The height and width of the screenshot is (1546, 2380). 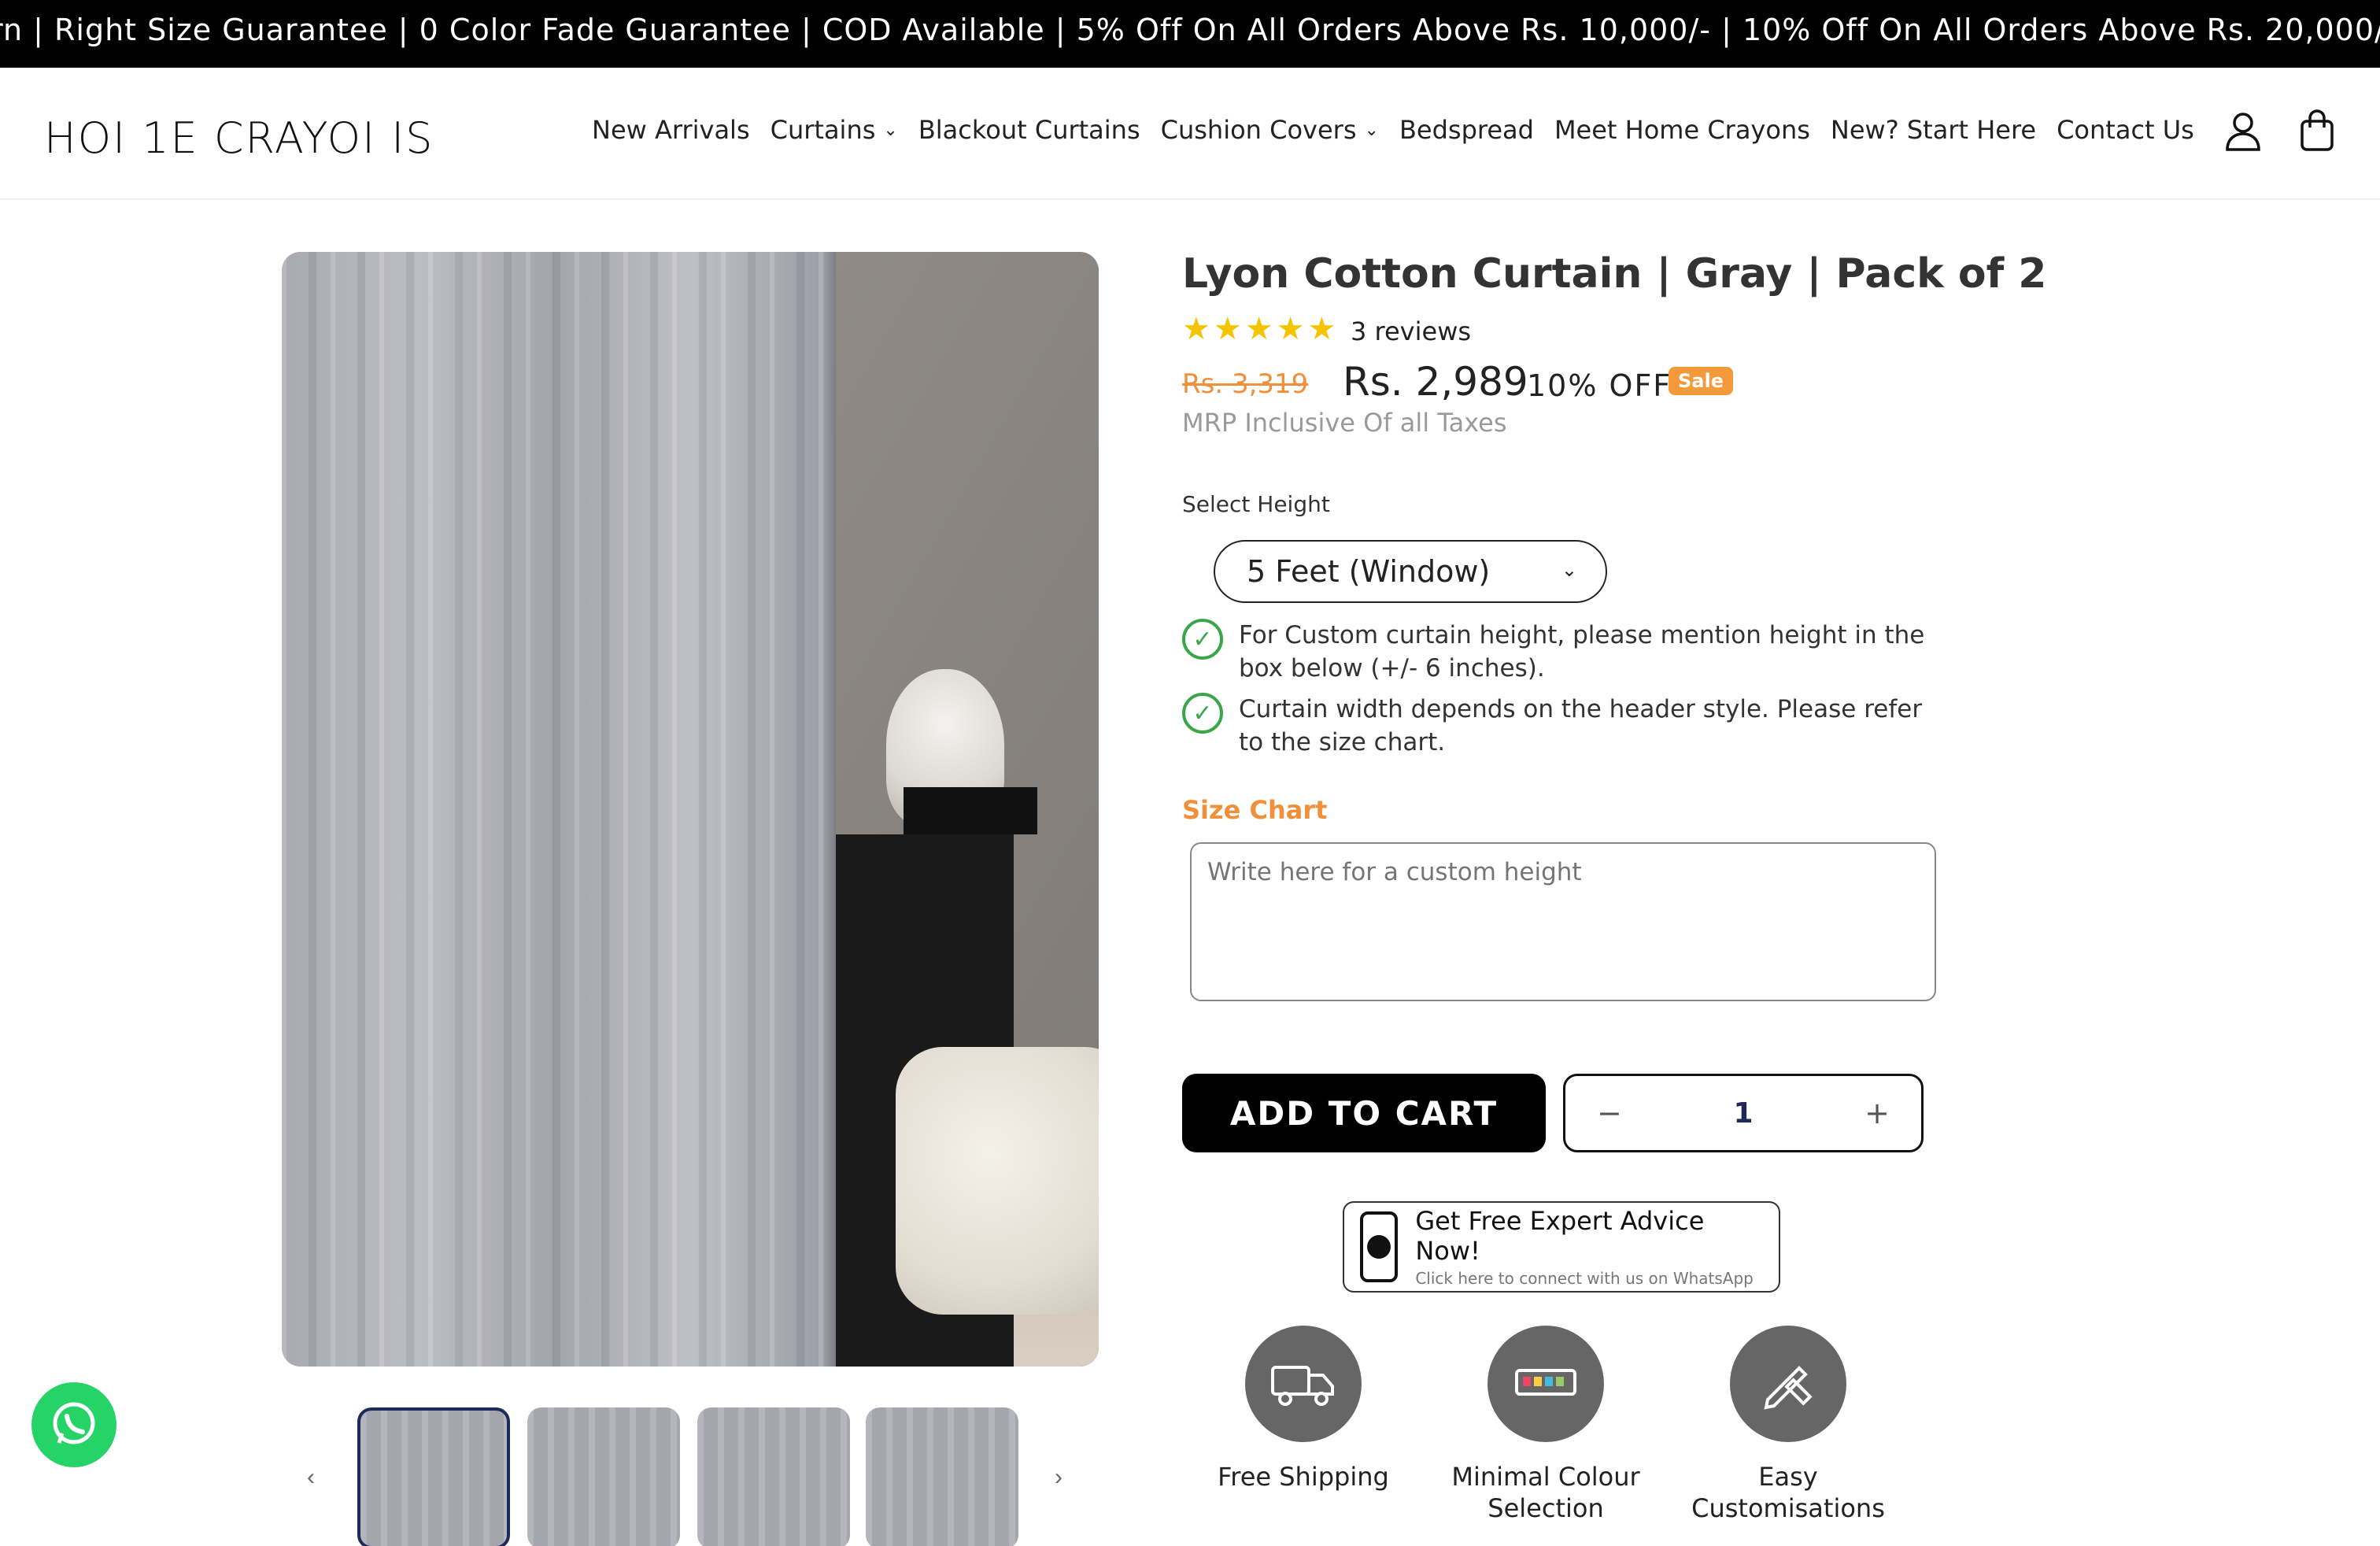 I want to click on thumb-next-icon: ›, so click(x=1058, y=1477).